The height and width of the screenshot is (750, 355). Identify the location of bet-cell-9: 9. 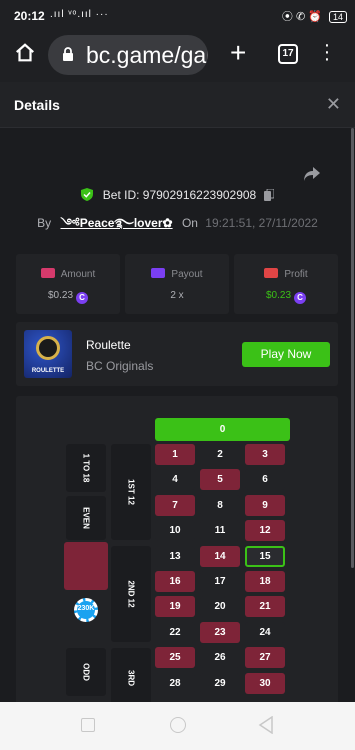
(265, 505).